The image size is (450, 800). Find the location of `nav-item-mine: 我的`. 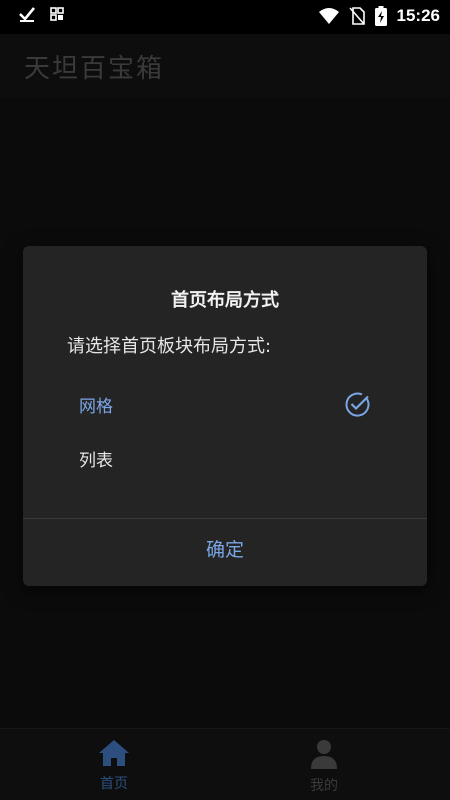

nav-item-mine: 我的 is located at coordinates (324, 767).